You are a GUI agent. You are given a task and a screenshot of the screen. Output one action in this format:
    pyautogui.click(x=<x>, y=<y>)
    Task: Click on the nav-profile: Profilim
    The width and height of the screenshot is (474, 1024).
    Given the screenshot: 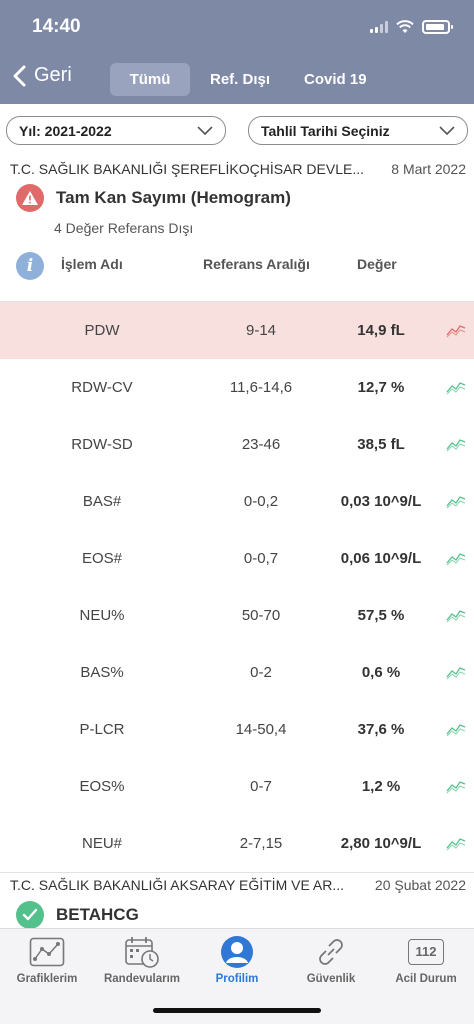 What is the action you would take?
    pyautogui.click(x=237, y=965)
    